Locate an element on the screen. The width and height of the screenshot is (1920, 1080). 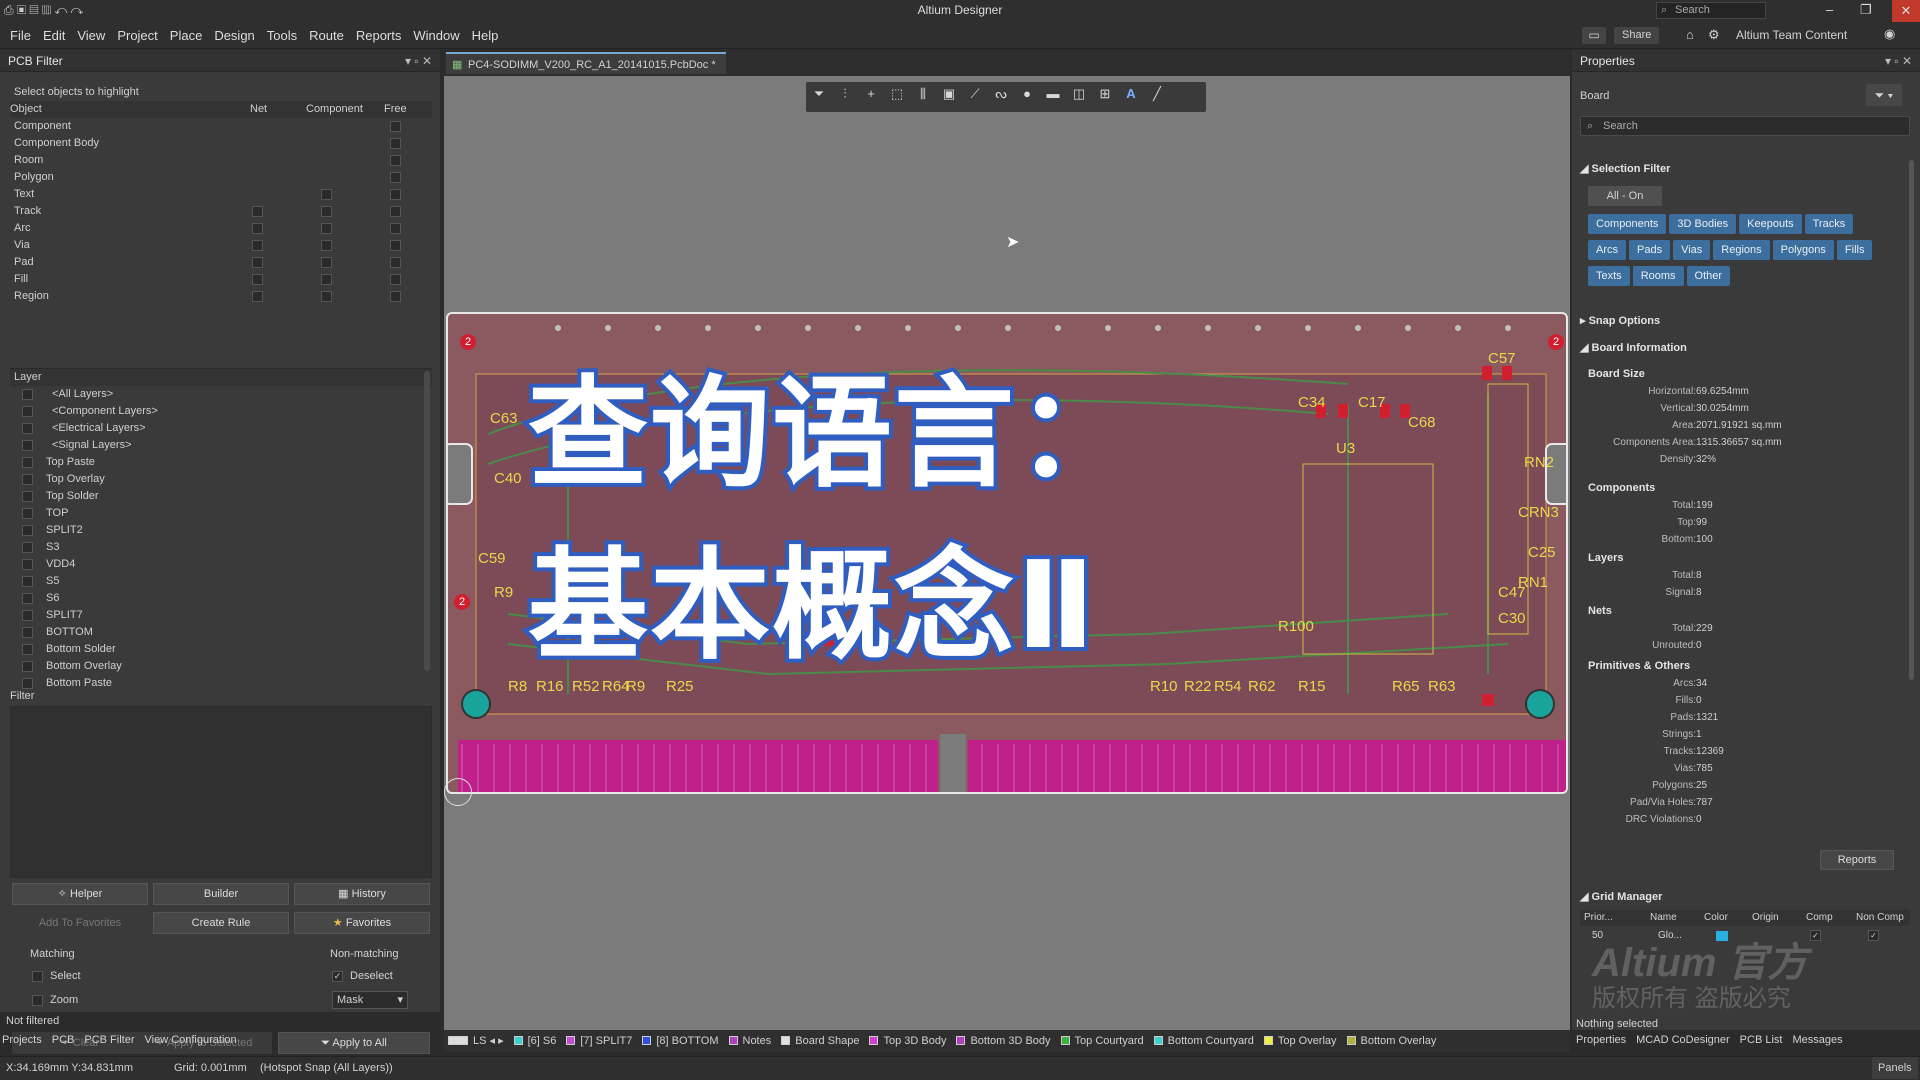
gear-icon: ⚙ is located at coordinates (1714, 35).